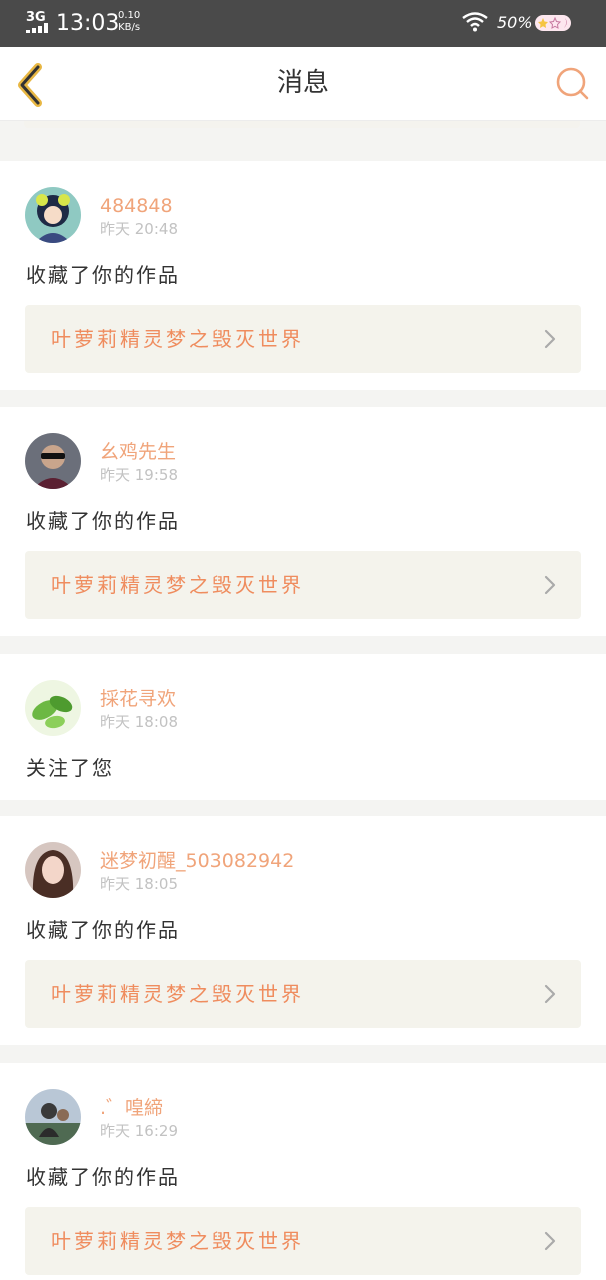 This screenshot has height=1280, width=606. What do you see at coordinates (572, 83) in the screenshot?
I see `search-button` at bounding box center [572, 83].